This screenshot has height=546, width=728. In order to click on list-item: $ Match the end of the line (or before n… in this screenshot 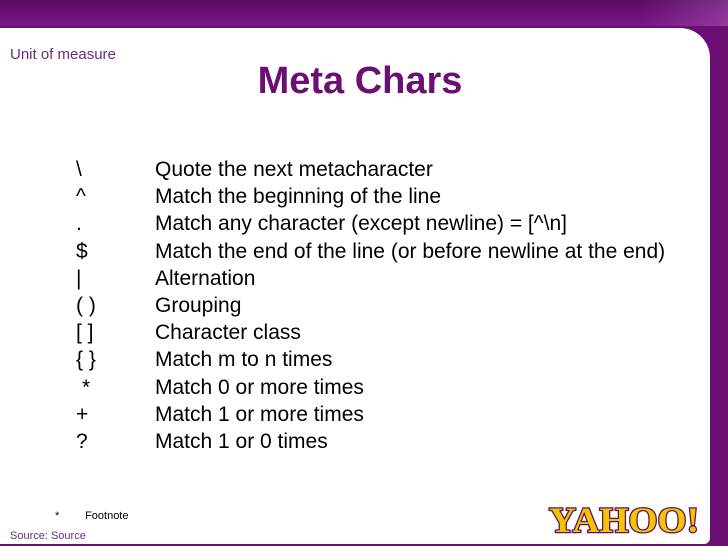, I will do `click(393, 253)`.